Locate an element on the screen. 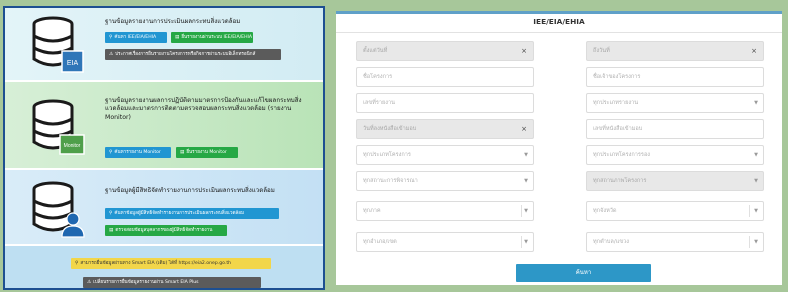 This screenshot has height=292, width=788. title-divider is located at coordinates (559, 32).